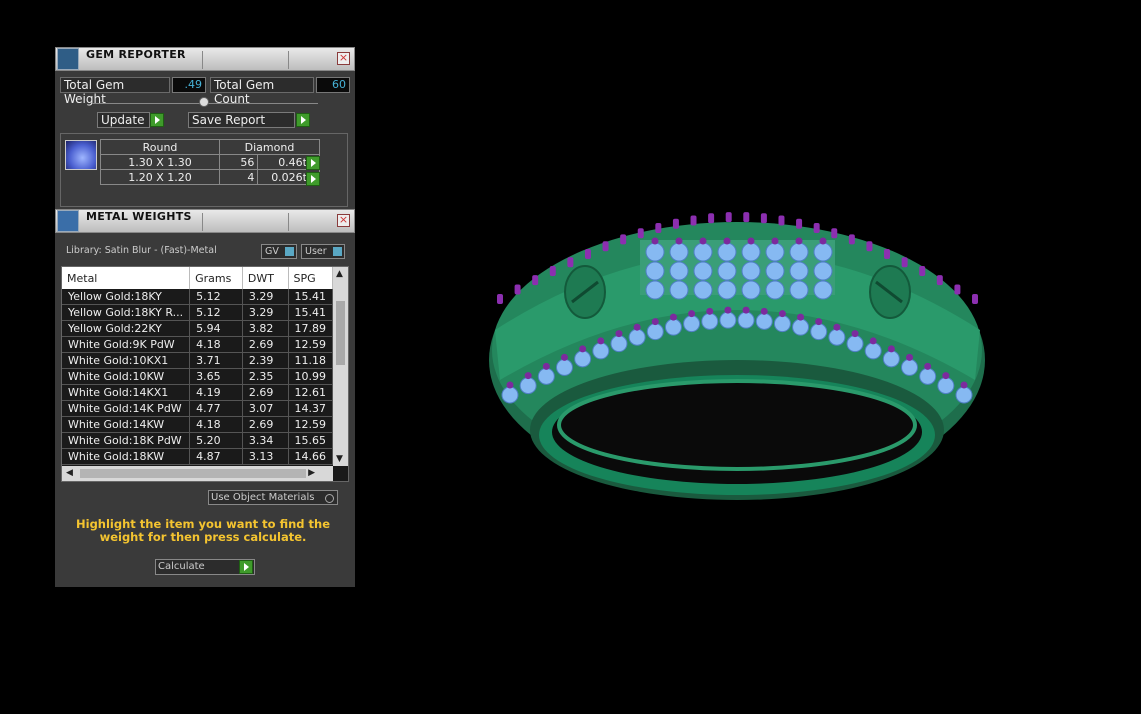 Image resolution: width=1141 pixels, height=714 pixels. Describe the element at coordinates (205, 59) in the screenshot. I see `gem-reporter-titlebar: GEM REPORTER ×` at that location.